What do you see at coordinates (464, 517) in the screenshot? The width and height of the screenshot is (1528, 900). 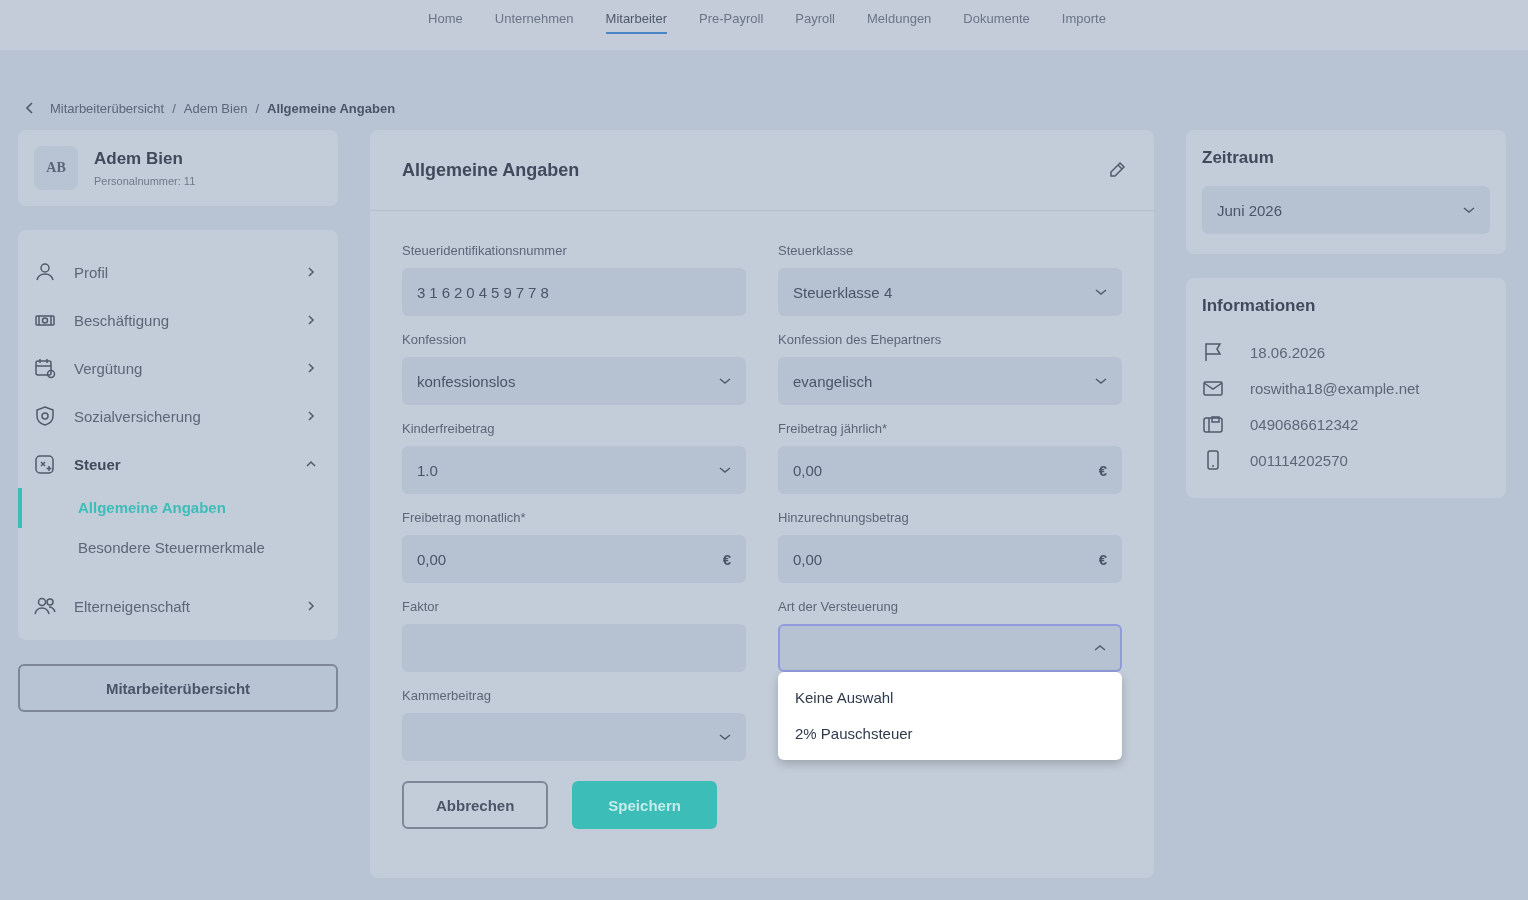 I see `field-label: Freibetrag monatlich*` at bounding box center [464, 517].